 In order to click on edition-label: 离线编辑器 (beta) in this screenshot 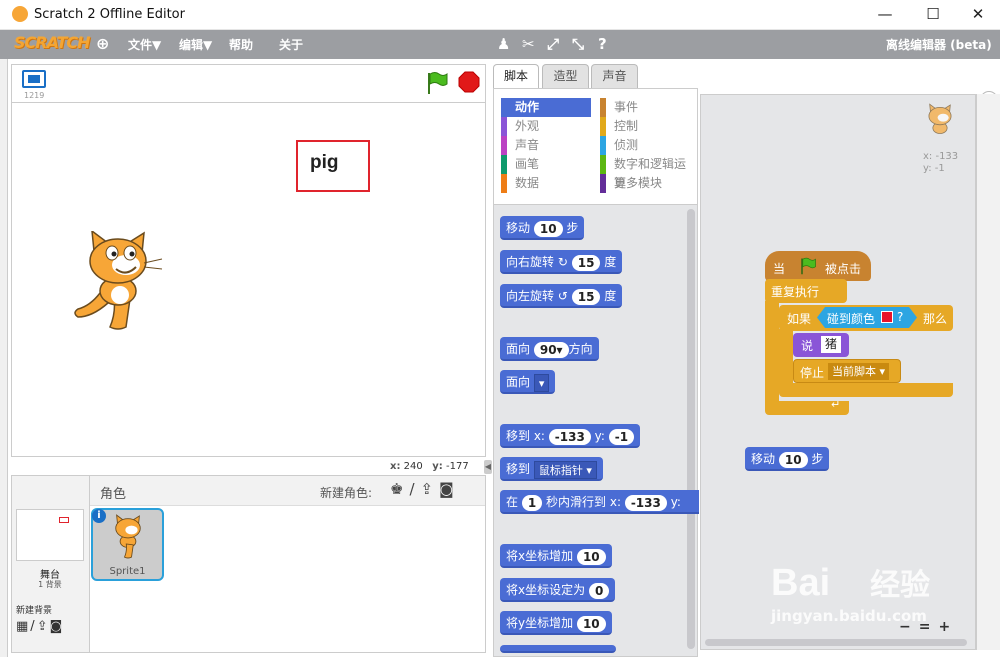, I will do `click(939, 45)`.